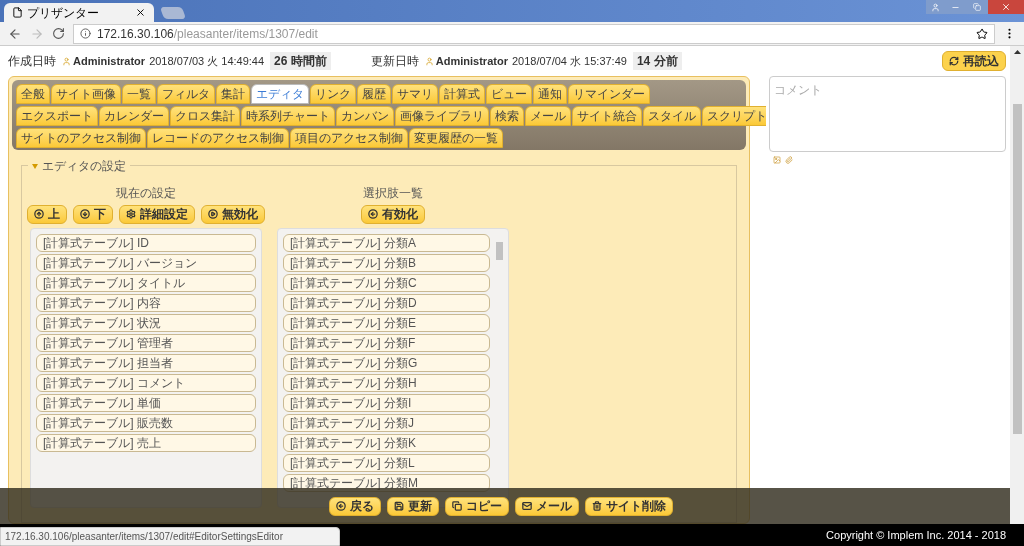 This screenshot has width=1024, height=546. What do you see at coordinates (146, 343) in the screenshot?
I see `list-item: [計算式テーブル] 管理者` at bounding box center [146, 343].